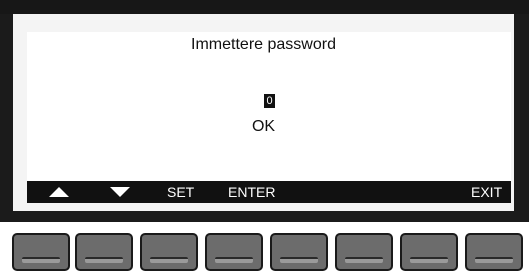 The height and width of the screenshot is (277, 529). What do you see at coordinates (180, 192) in the screenshot?
I see `softkey-set: SET` at bounding box center [180, 192].